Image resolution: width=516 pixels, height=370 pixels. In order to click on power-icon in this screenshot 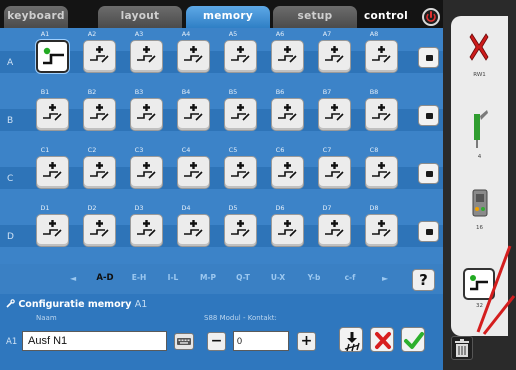, I will do `click(431, 16)`.